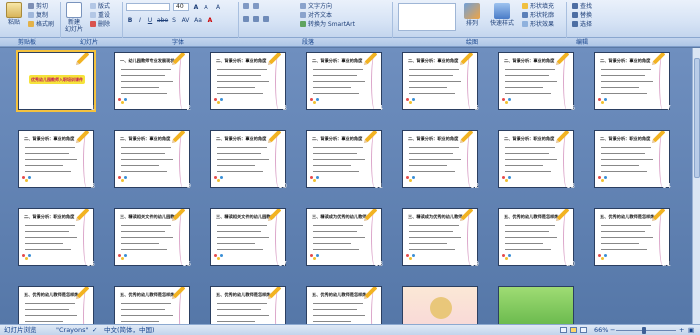  What do you see at coordinates (536, 305) in the screenshot?
I see `slide-canvas` at bounding box center [536, 305].